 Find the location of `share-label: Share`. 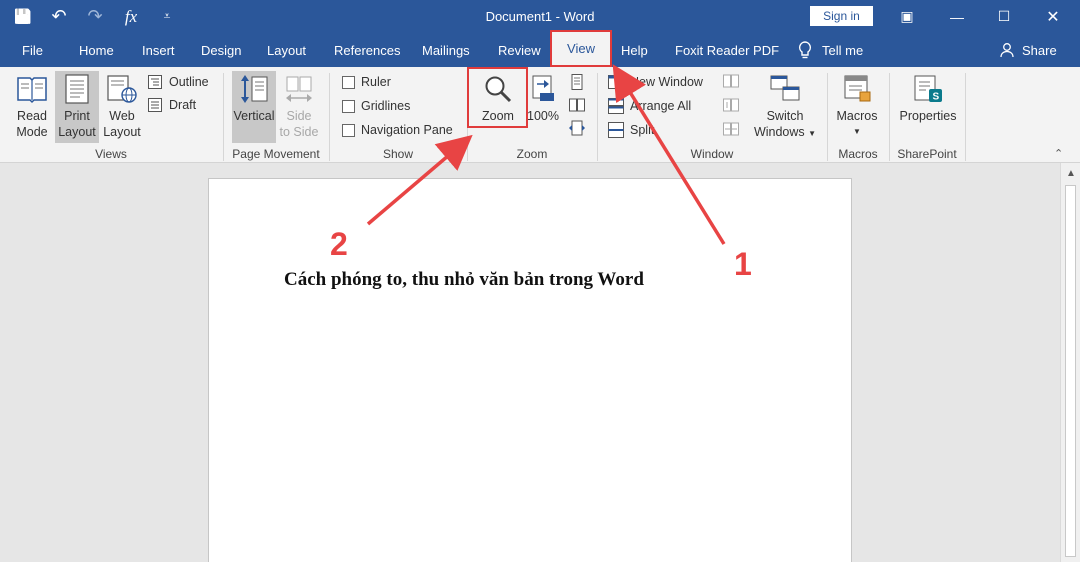

share-label: Share is located at coordinates (1039, 50).